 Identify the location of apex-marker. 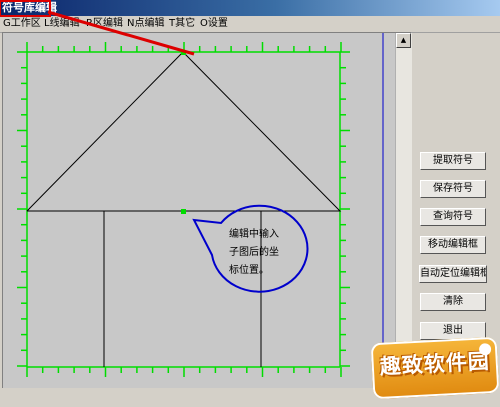
(183, 52).